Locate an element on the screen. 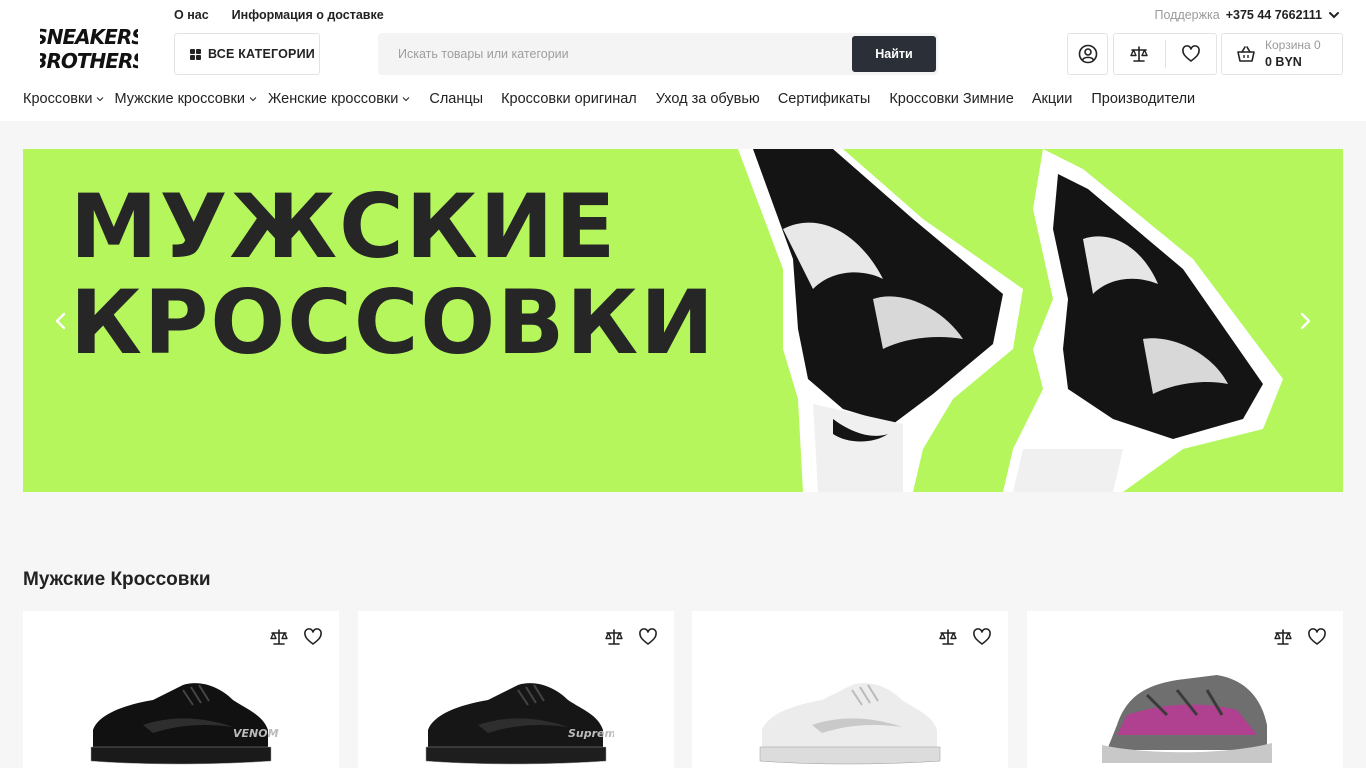  logo-graphic: SNEAKERS BROTHERS is located at coordinates (89, 49).